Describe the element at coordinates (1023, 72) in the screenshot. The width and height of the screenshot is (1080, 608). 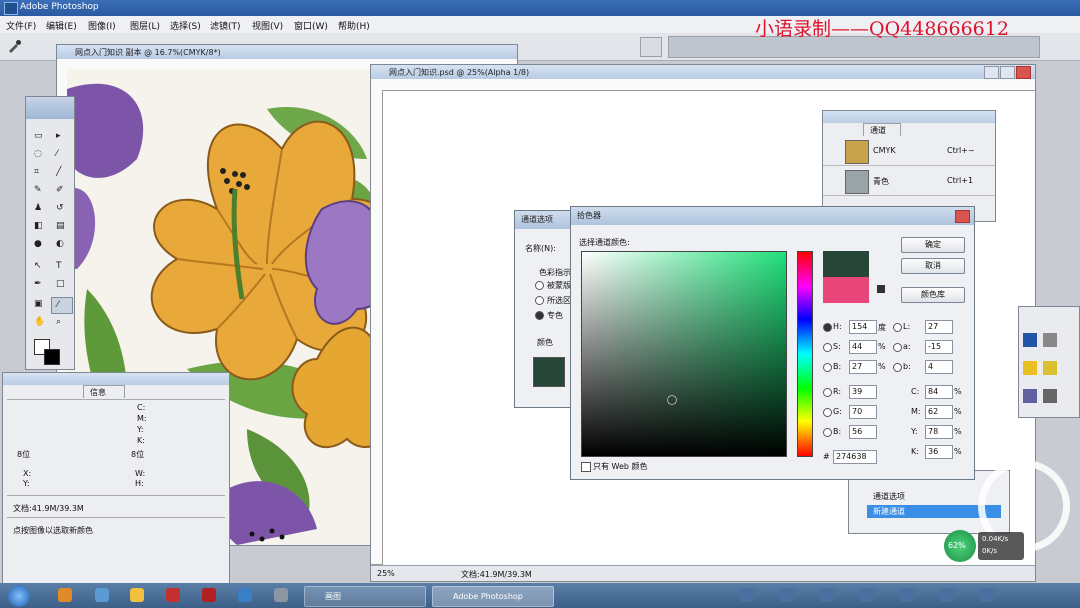
I see `close-button` at that location.